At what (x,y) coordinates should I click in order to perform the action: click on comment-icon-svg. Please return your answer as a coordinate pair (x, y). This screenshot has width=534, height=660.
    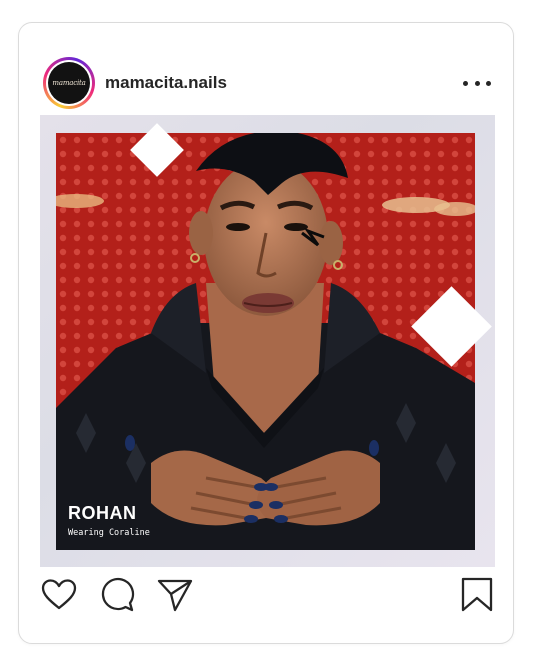
    Looking at the image, I should click on (118, 594).